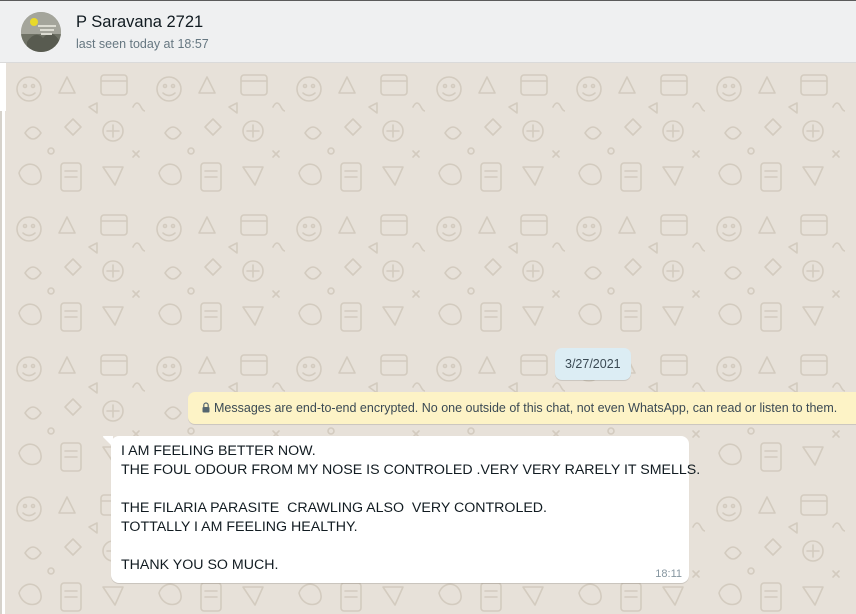  Describe the element at coordinates (593, 364) in the screenshot. I see `date-divider: 3/27/2021` at that location.